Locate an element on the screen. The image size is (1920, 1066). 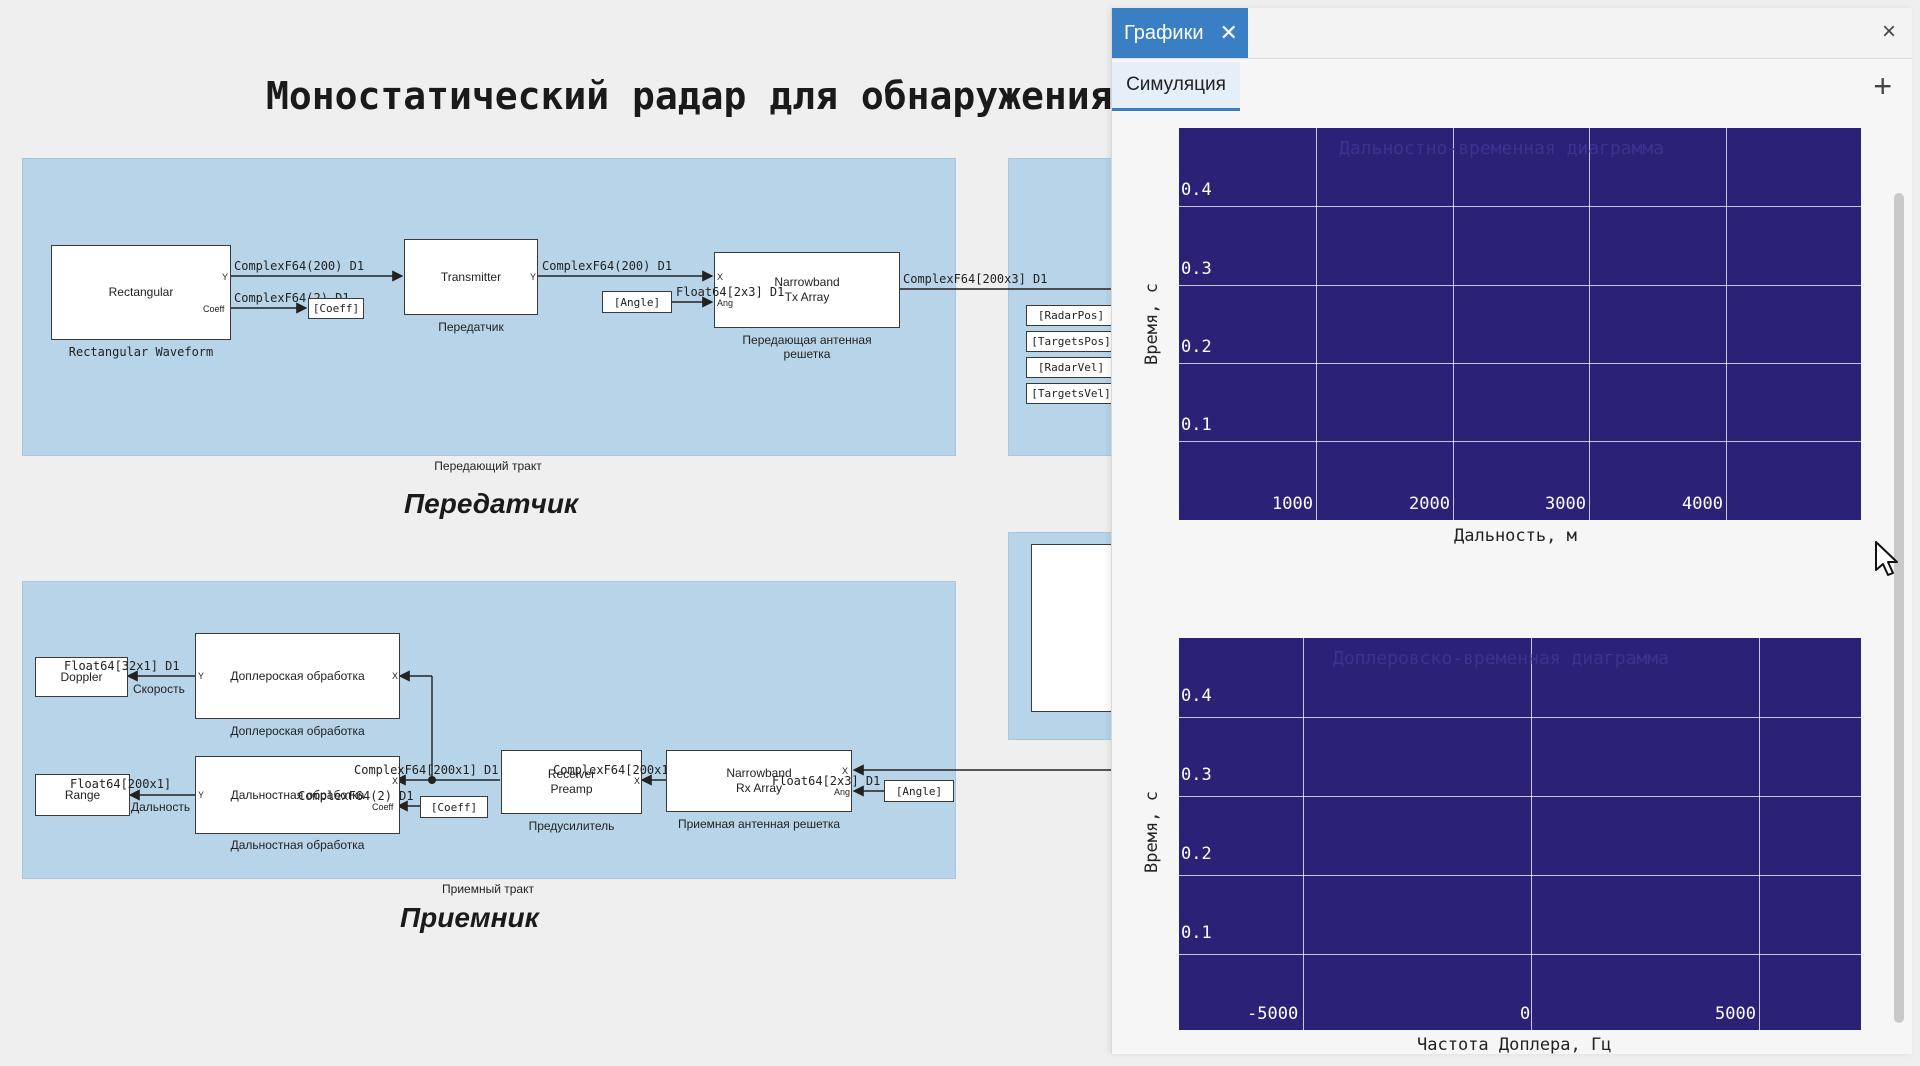
plot2-ylabel: Время, с is located at coordinates (1152, 832).